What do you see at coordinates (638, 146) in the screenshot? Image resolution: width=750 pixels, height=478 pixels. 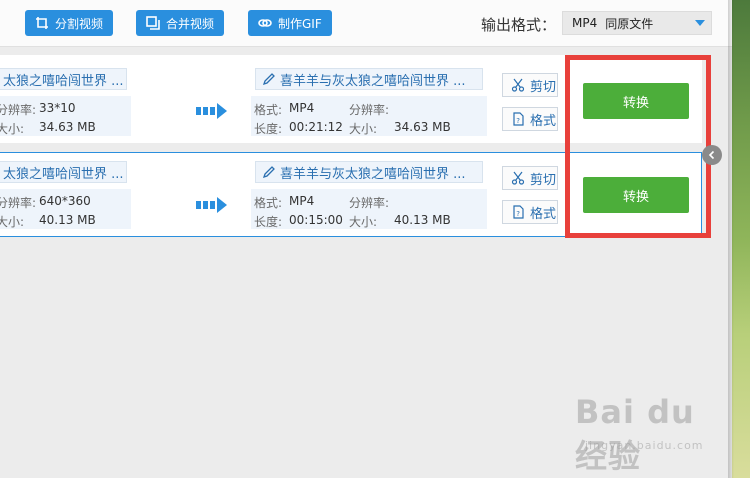 I see `highlight-box` at bounding box center [638, 146].